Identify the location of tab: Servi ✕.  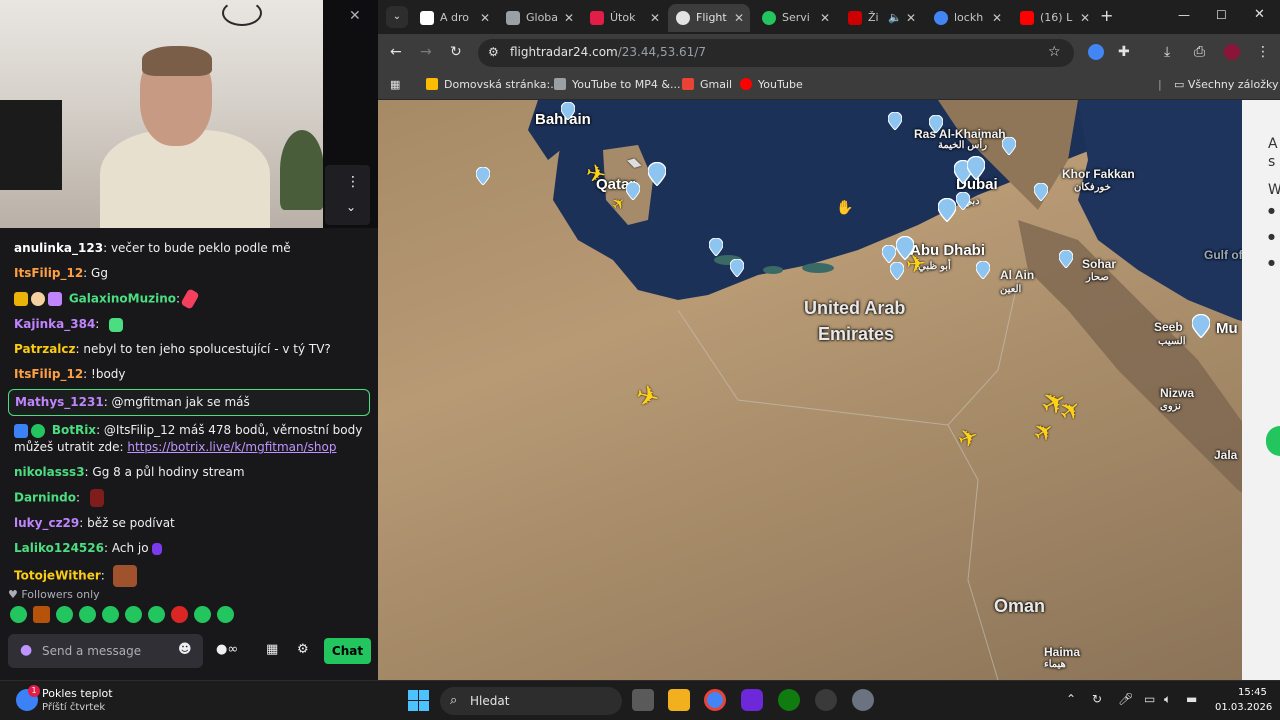
(795, 18).